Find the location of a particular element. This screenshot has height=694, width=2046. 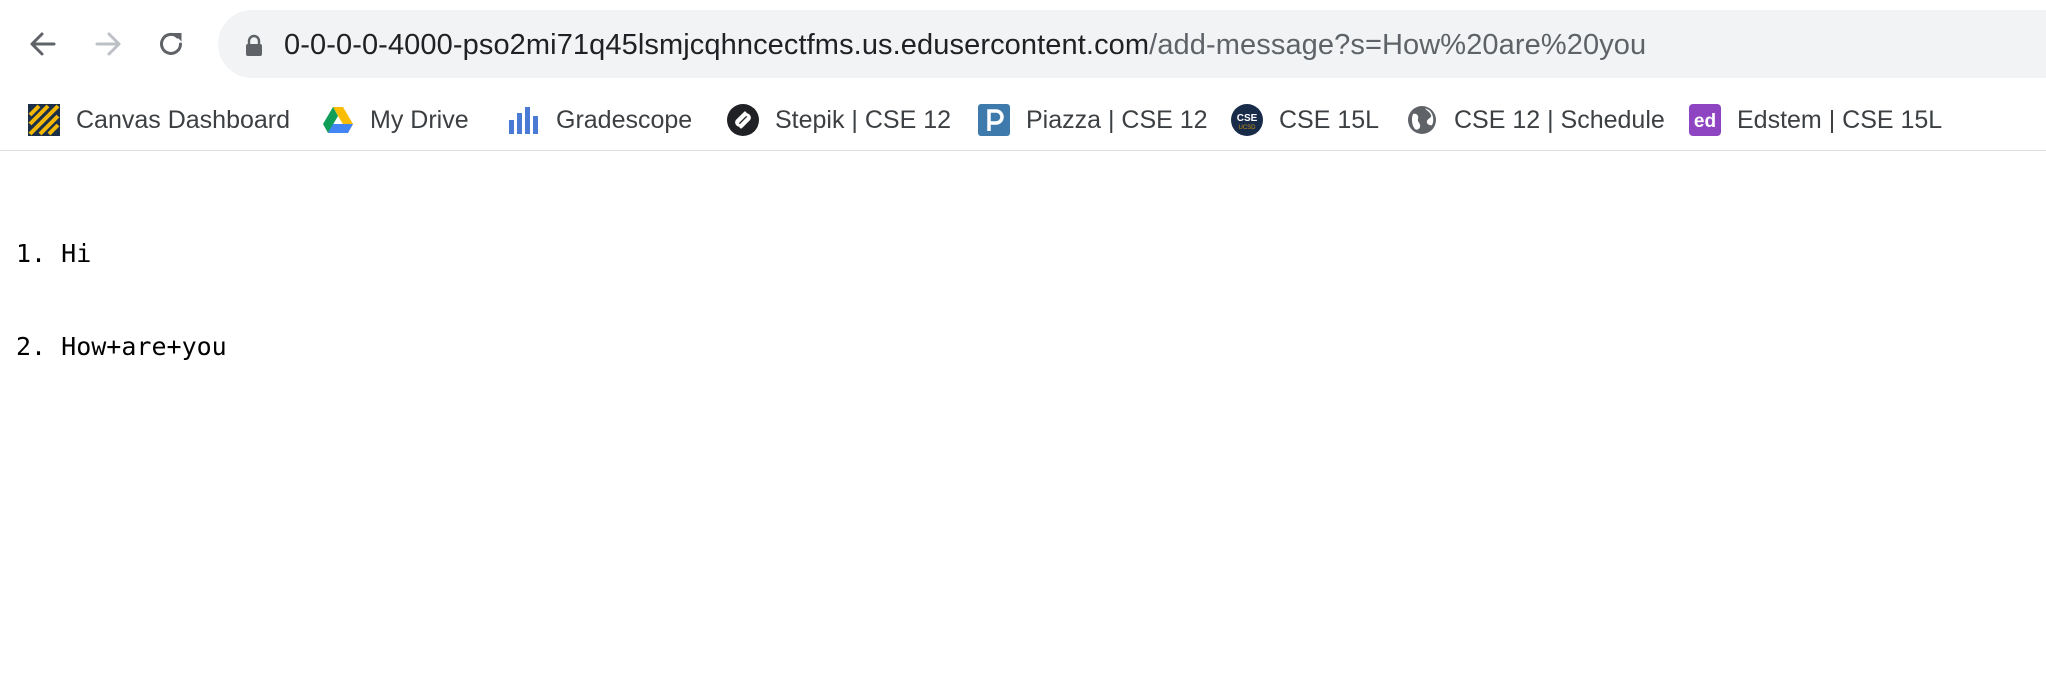

back-arrow-icon is located at coordinates (43, 44).